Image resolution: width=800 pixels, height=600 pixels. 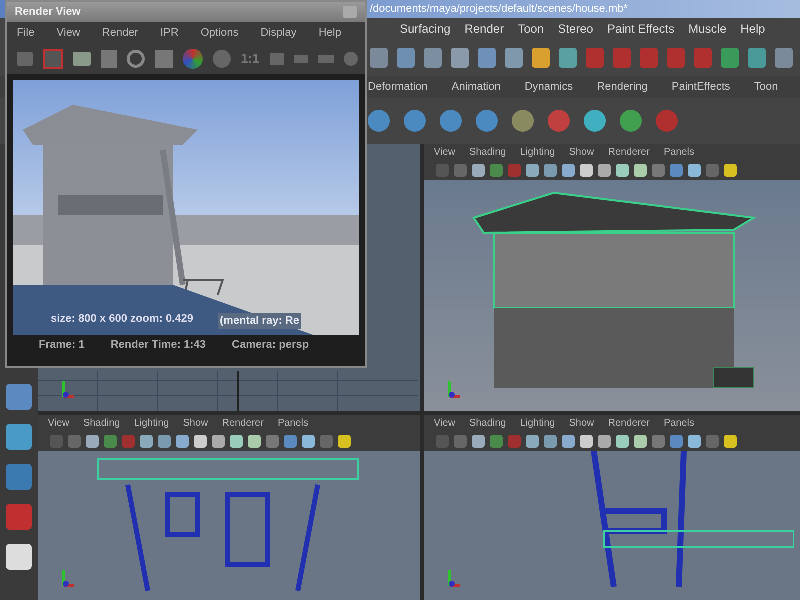 What do you see at coordinates (68, 33) in the screenshot?
I see `menu-item: View` at bounding box center [68, 33].